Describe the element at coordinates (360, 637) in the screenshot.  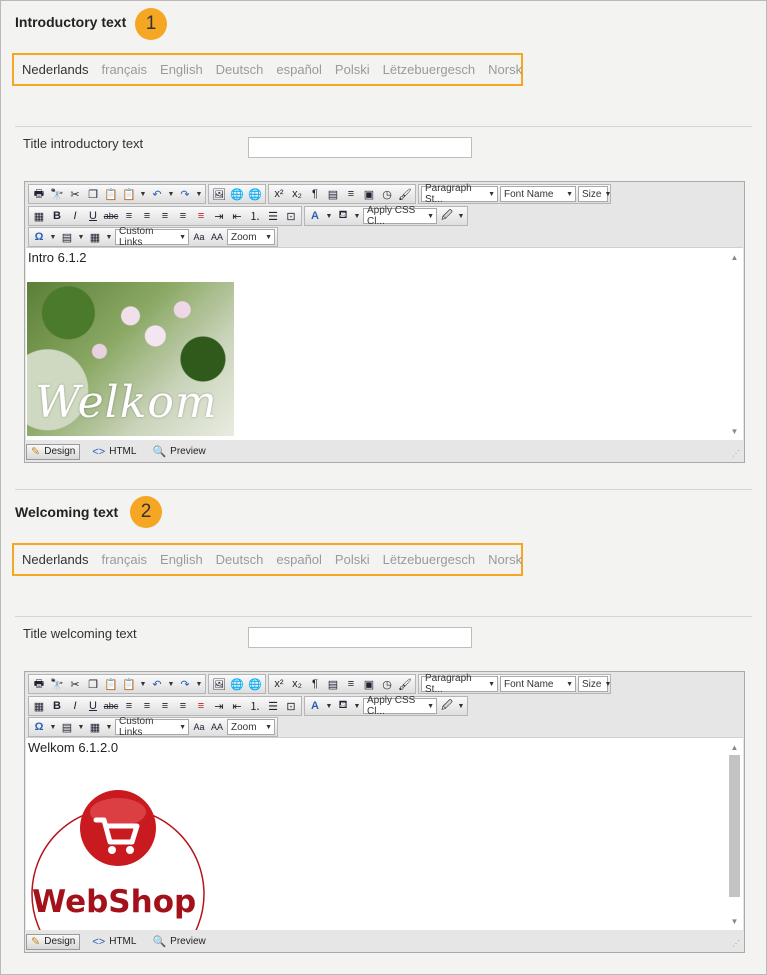
I see `title-welcoming-input` at that location.